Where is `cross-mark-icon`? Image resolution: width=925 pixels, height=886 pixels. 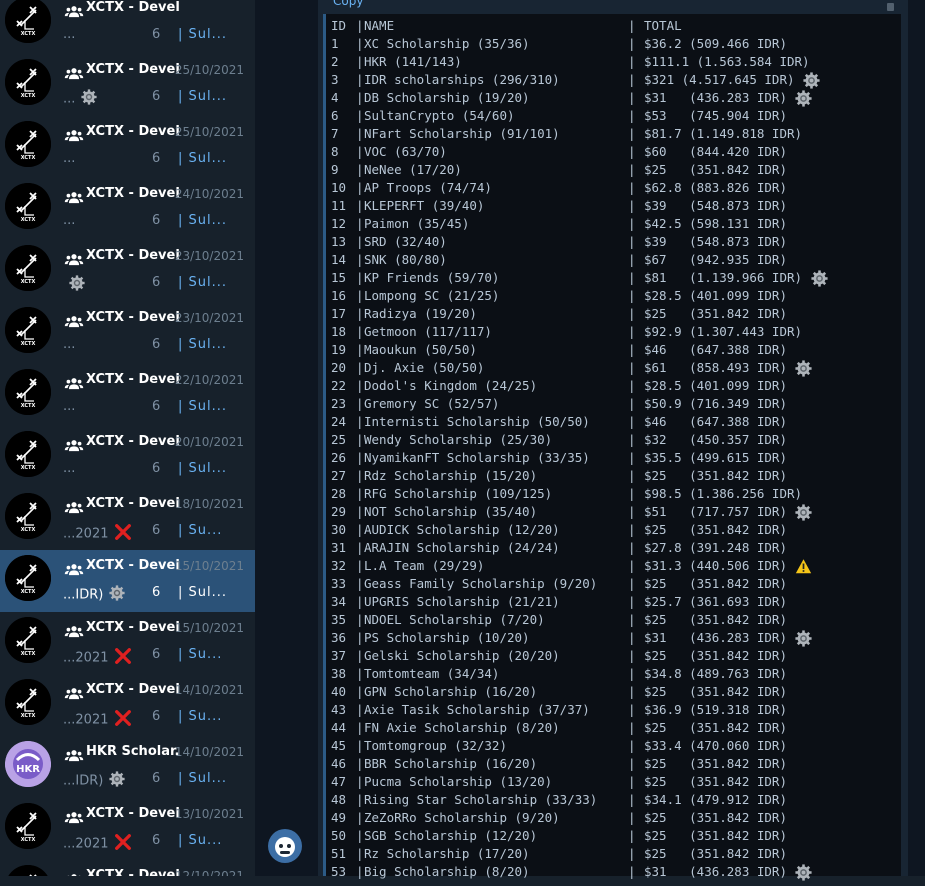
cross-mark-icon is located at coordinates (123, 844).